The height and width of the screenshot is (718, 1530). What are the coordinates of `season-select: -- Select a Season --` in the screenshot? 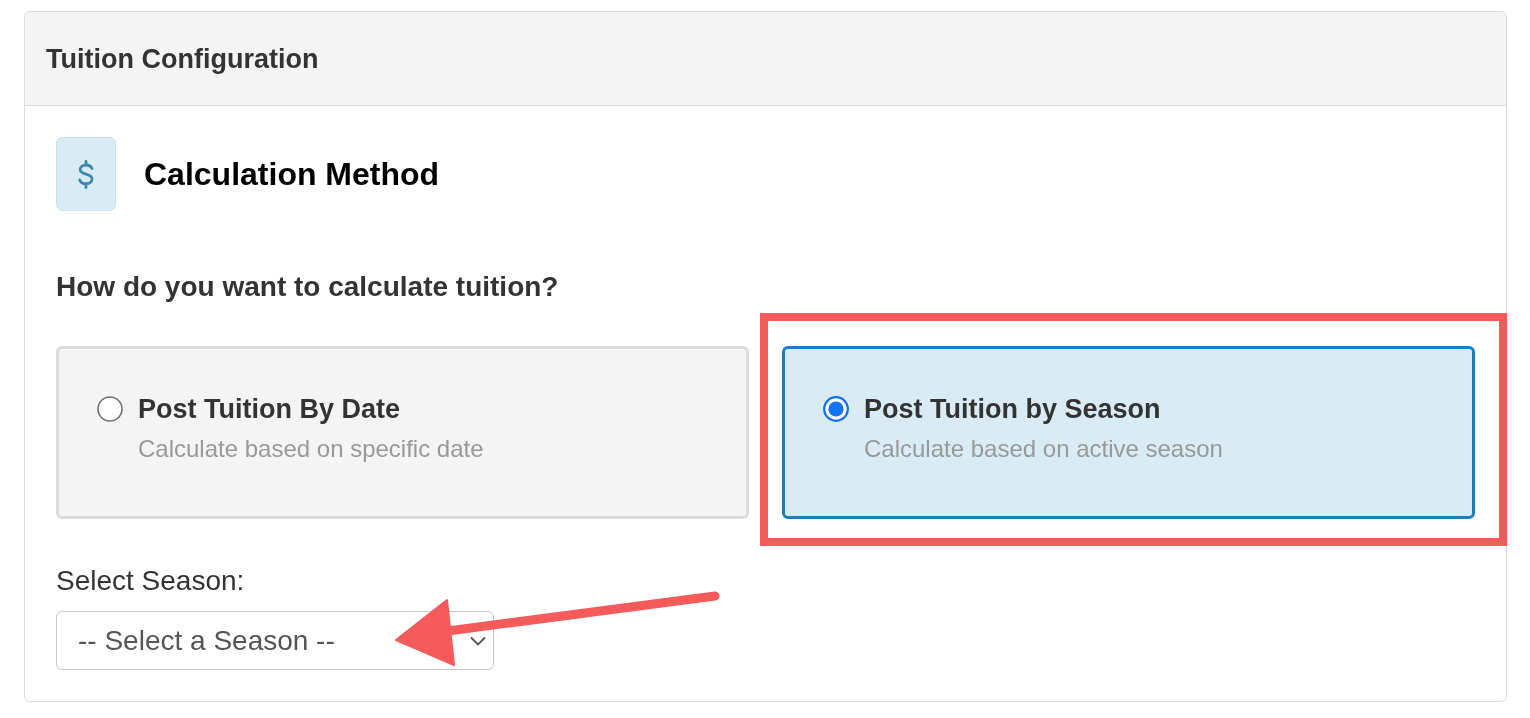 It's located at (275, 640).